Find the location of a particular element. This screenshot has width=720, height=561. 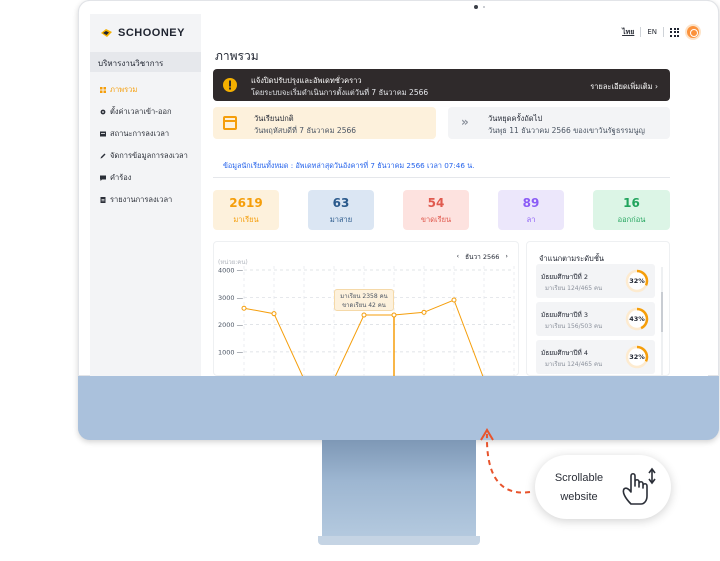

apps-grid-icon is located at coordinates (674, 32).